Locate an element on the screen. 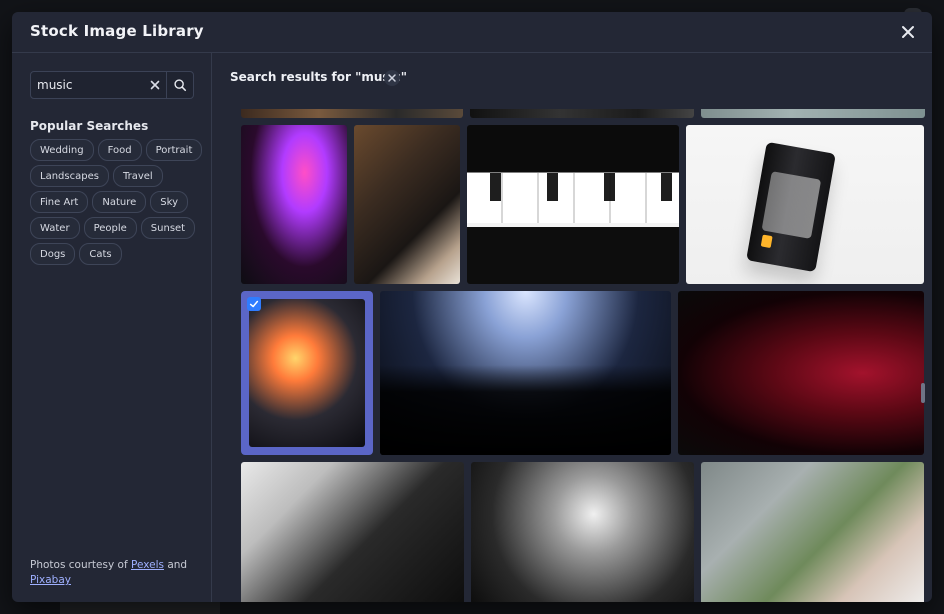 The image size is (944, 614). clear-results-button is located at coordinates (392, 78).